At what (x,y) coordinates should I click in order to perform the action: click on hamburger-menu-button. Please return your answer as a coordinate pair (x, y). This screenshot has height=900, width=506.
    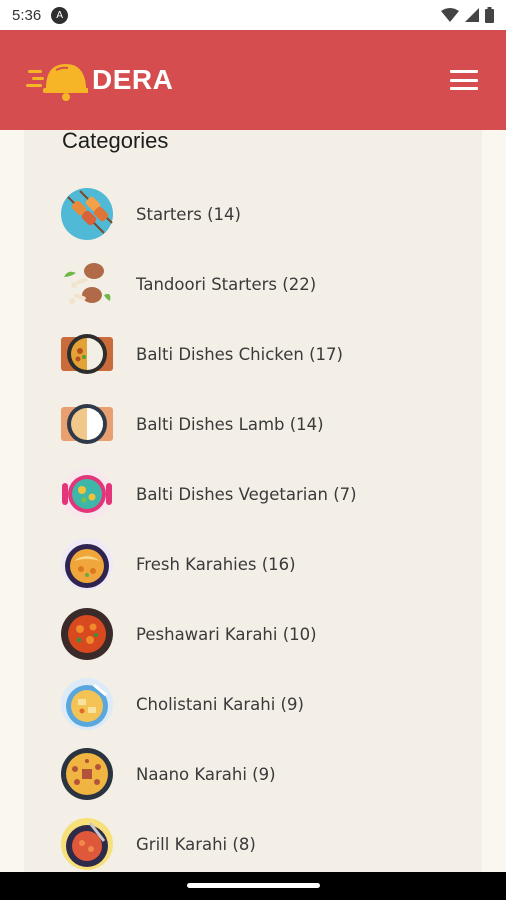
    Looking at the image, I should click on (464, 80).